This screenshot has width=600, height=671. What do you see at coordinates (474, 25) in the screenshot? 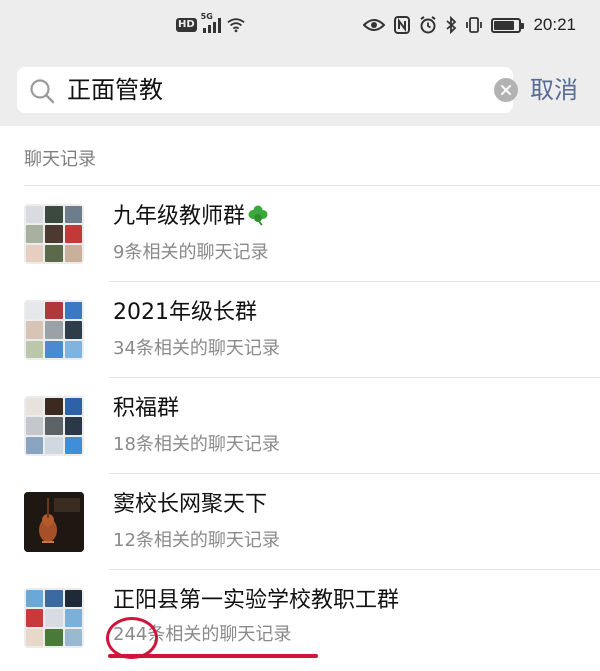
I see `vibrate-icon` at bounding box center [474, 25].